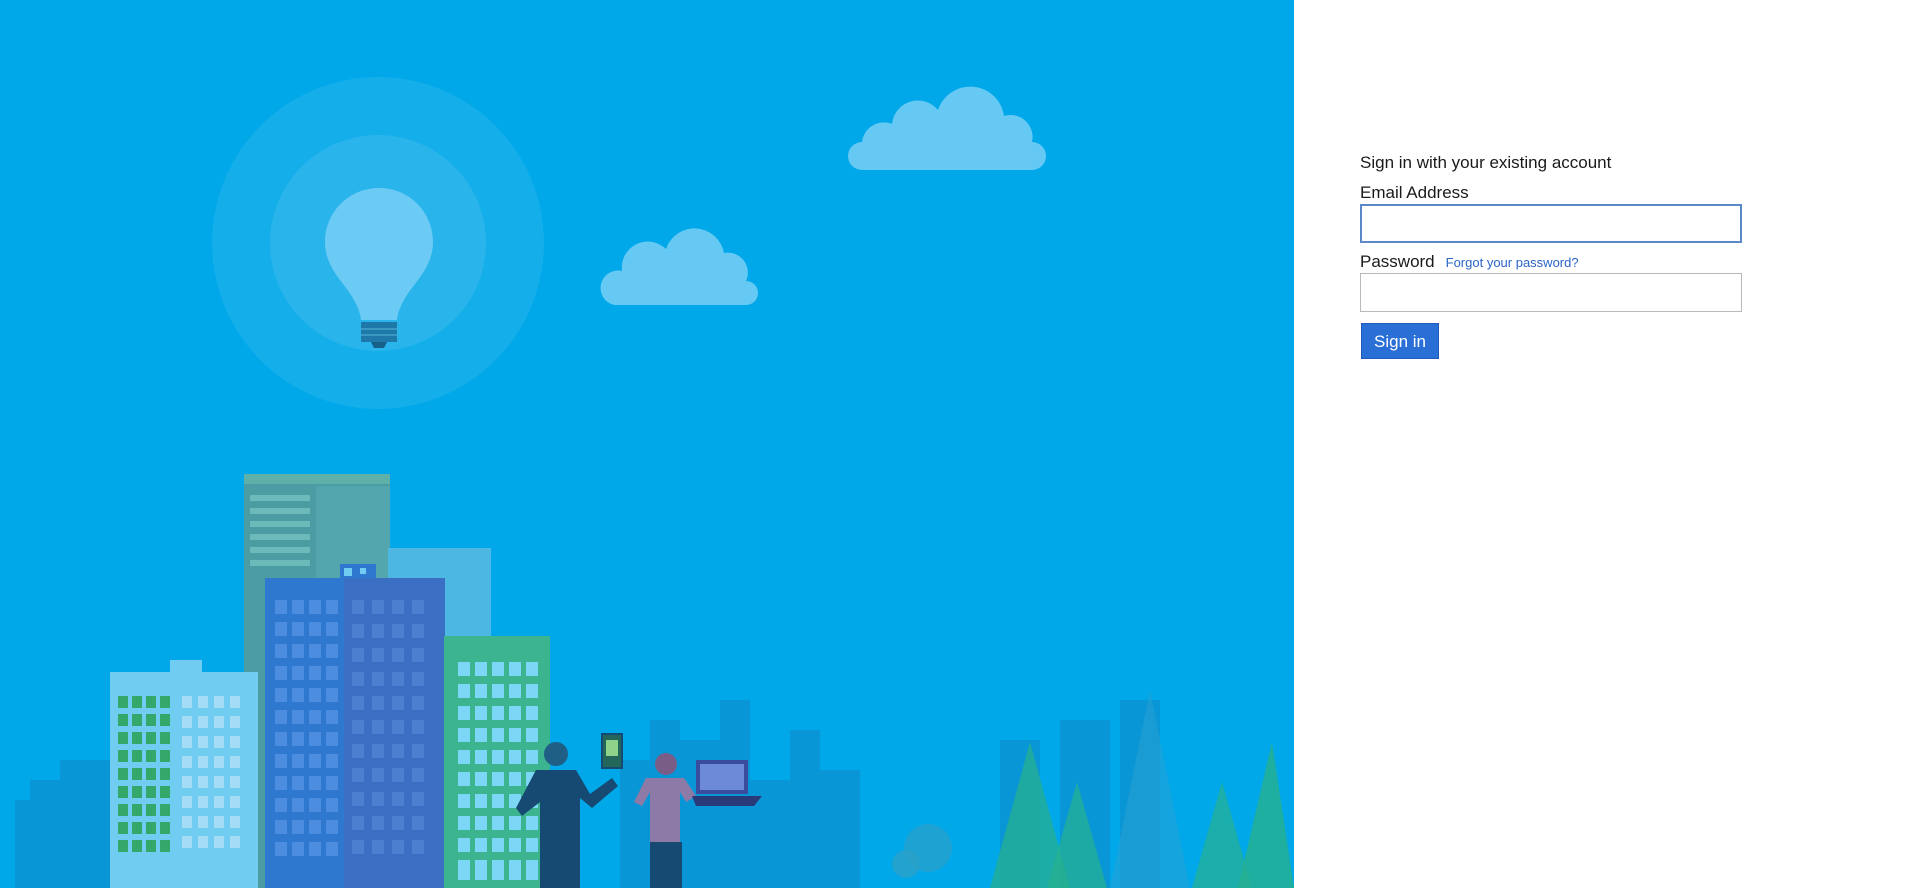 This screenshot has height=888, width=1920. Describe the element at coordinates (1486, 162) in the screenshot. I see `sign-in-heading: Sign in with your existing account` at that location.